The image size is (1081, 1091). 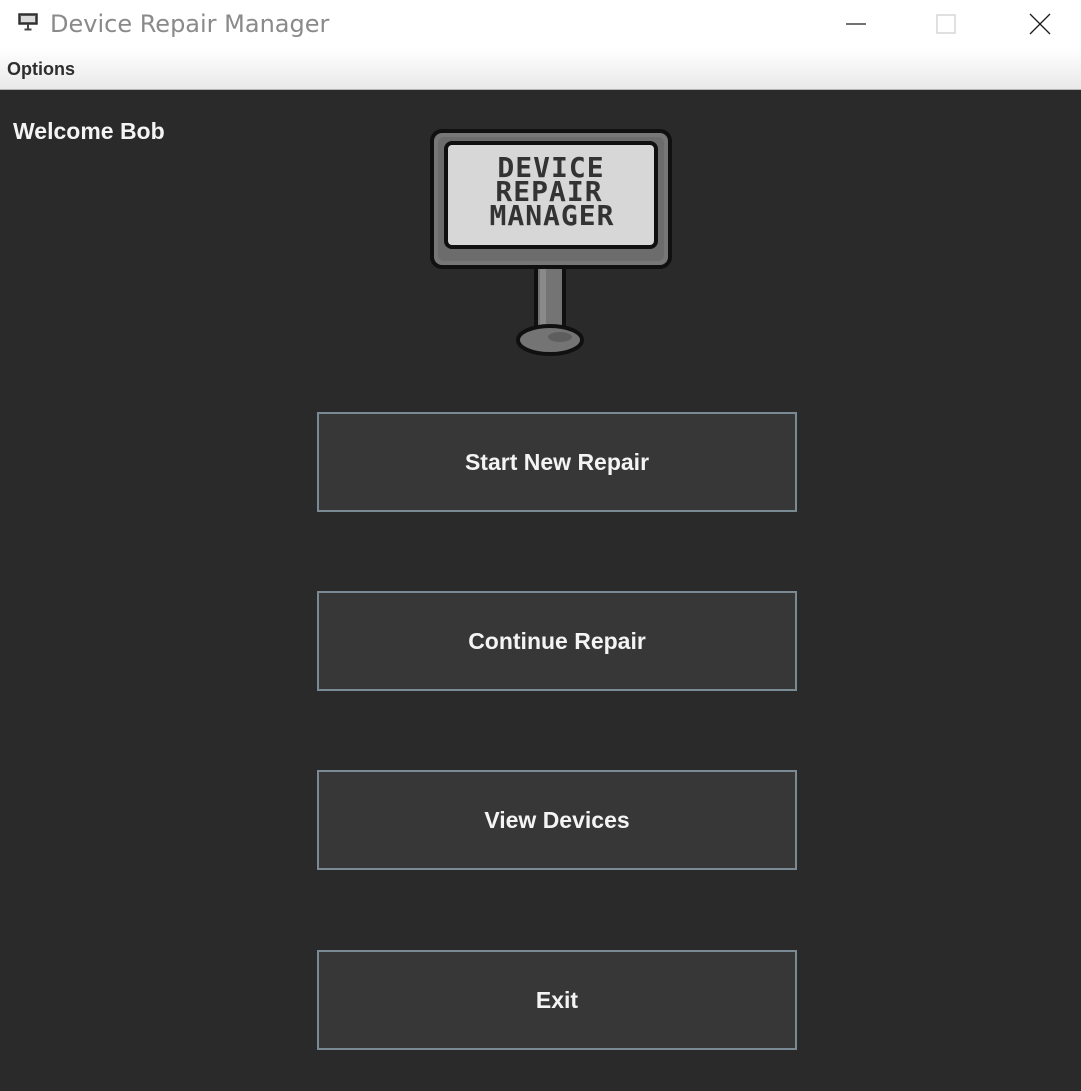 I want to click on title-bar: Device Repair Manager, so click(x=540, y=24).